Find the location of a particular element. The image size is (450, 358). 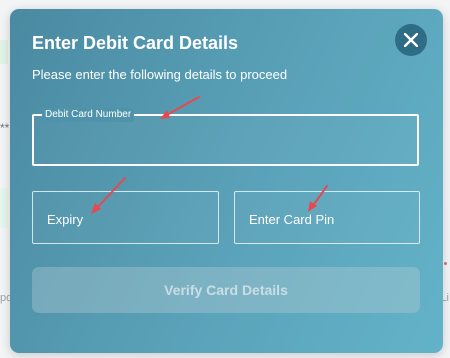

background-text-fragment: ** is located at coordinates (5, 128).